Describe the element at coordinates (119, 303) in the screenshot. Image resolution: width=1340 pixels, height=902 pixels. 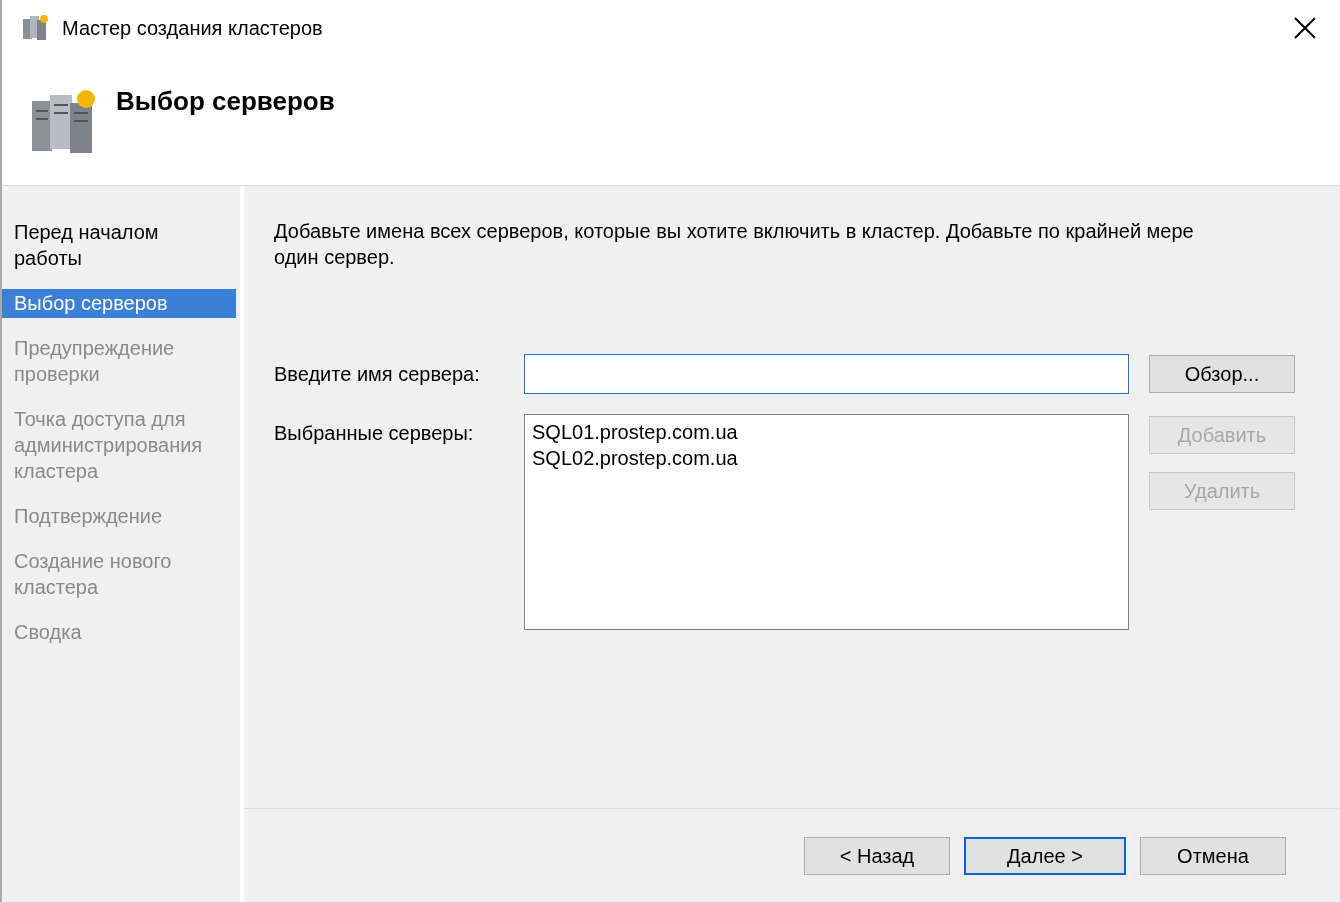
I see `wizard-step: Выбор серверов` at that location.